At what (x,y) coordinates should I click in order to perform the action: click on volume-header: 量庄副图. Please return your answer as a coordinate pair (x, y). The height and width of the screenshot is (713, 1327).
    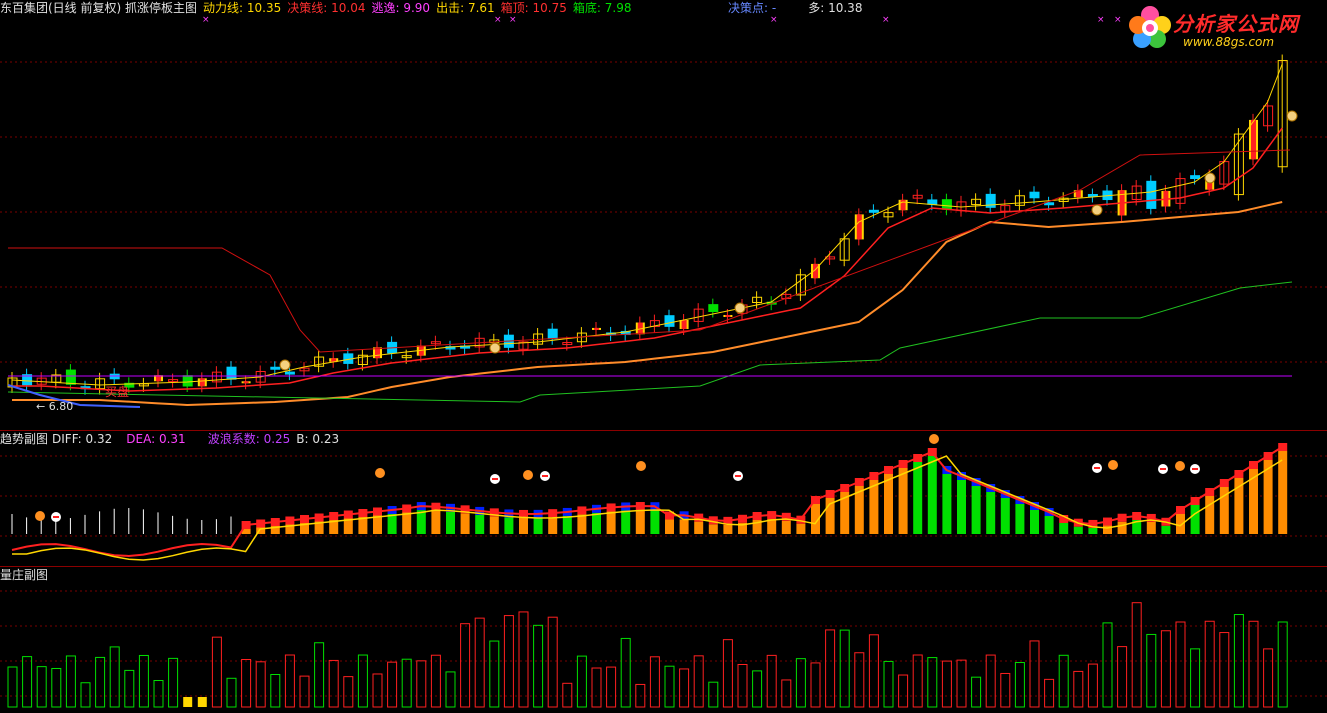
    Looking at the image, I should click on (27, 575).